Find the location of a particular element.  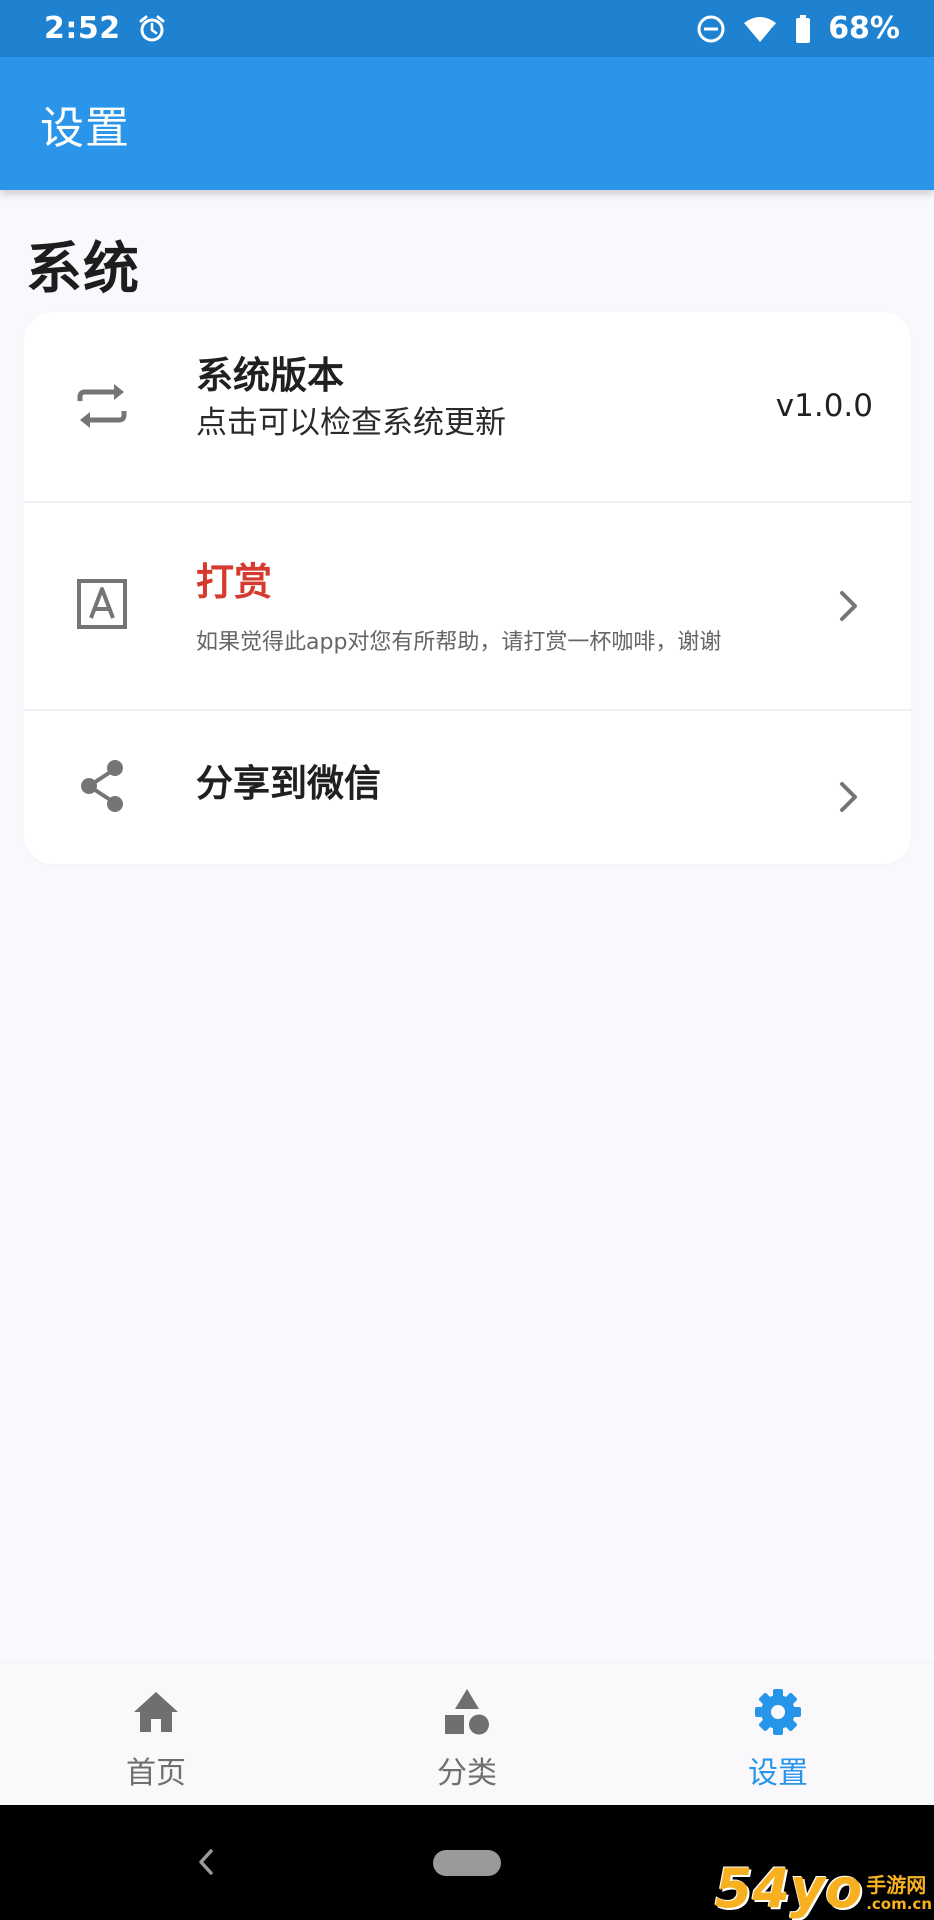

watermark: 54yo 手游网 .com.cn is located at coordinates (823, 1889).